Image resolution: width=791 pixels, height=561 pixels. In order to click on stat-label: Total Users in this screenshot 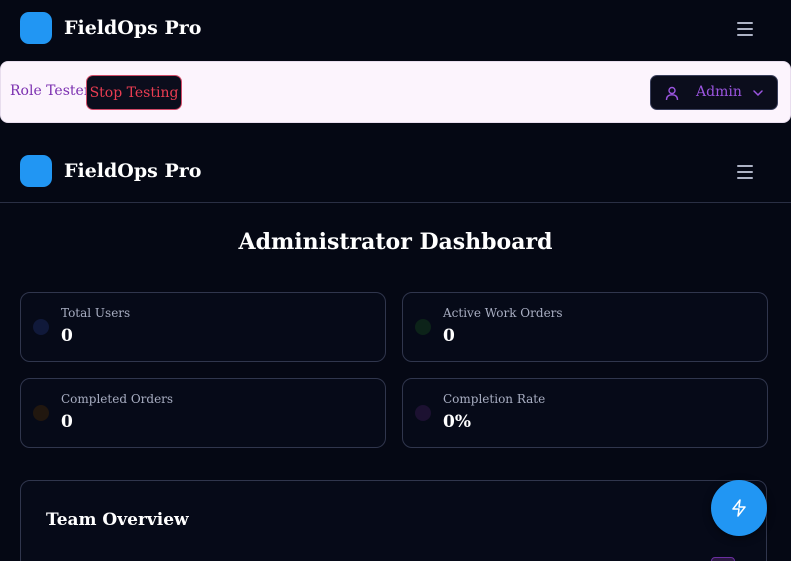, I will do `click(96, 313)`.